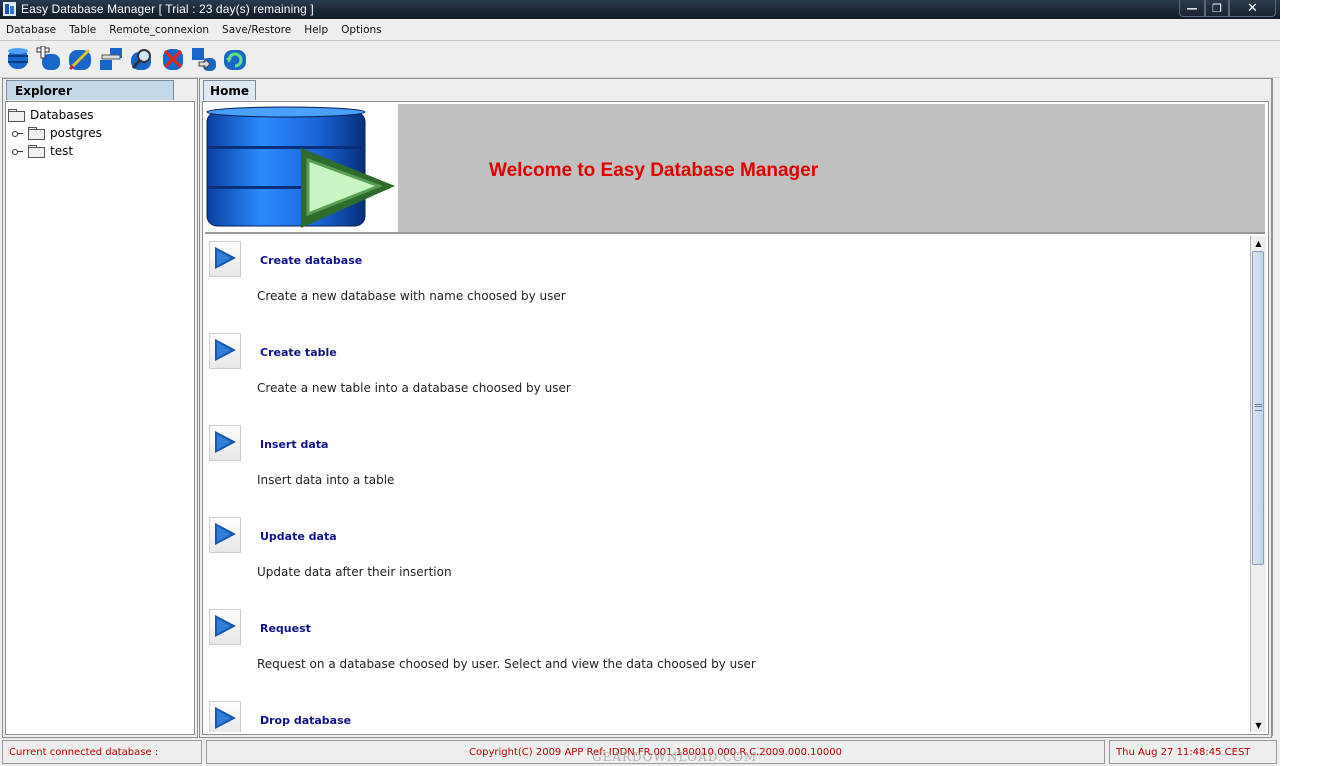 The height and width of the screenshot is (766, 1328). What do you see at coordinates (654, 170) in the screenshot?
I see `welcome-title: Welcome to Easy Database Manager` at bounding box center [654, 170].